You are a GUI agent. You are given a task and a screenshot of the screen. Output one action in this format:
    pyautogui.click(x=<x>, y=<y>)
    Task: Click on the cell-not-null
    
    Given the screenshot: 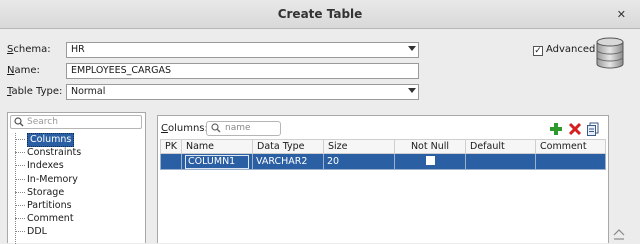 What is the action you would take?
    pyautogui.click(x=430, y=161)
    